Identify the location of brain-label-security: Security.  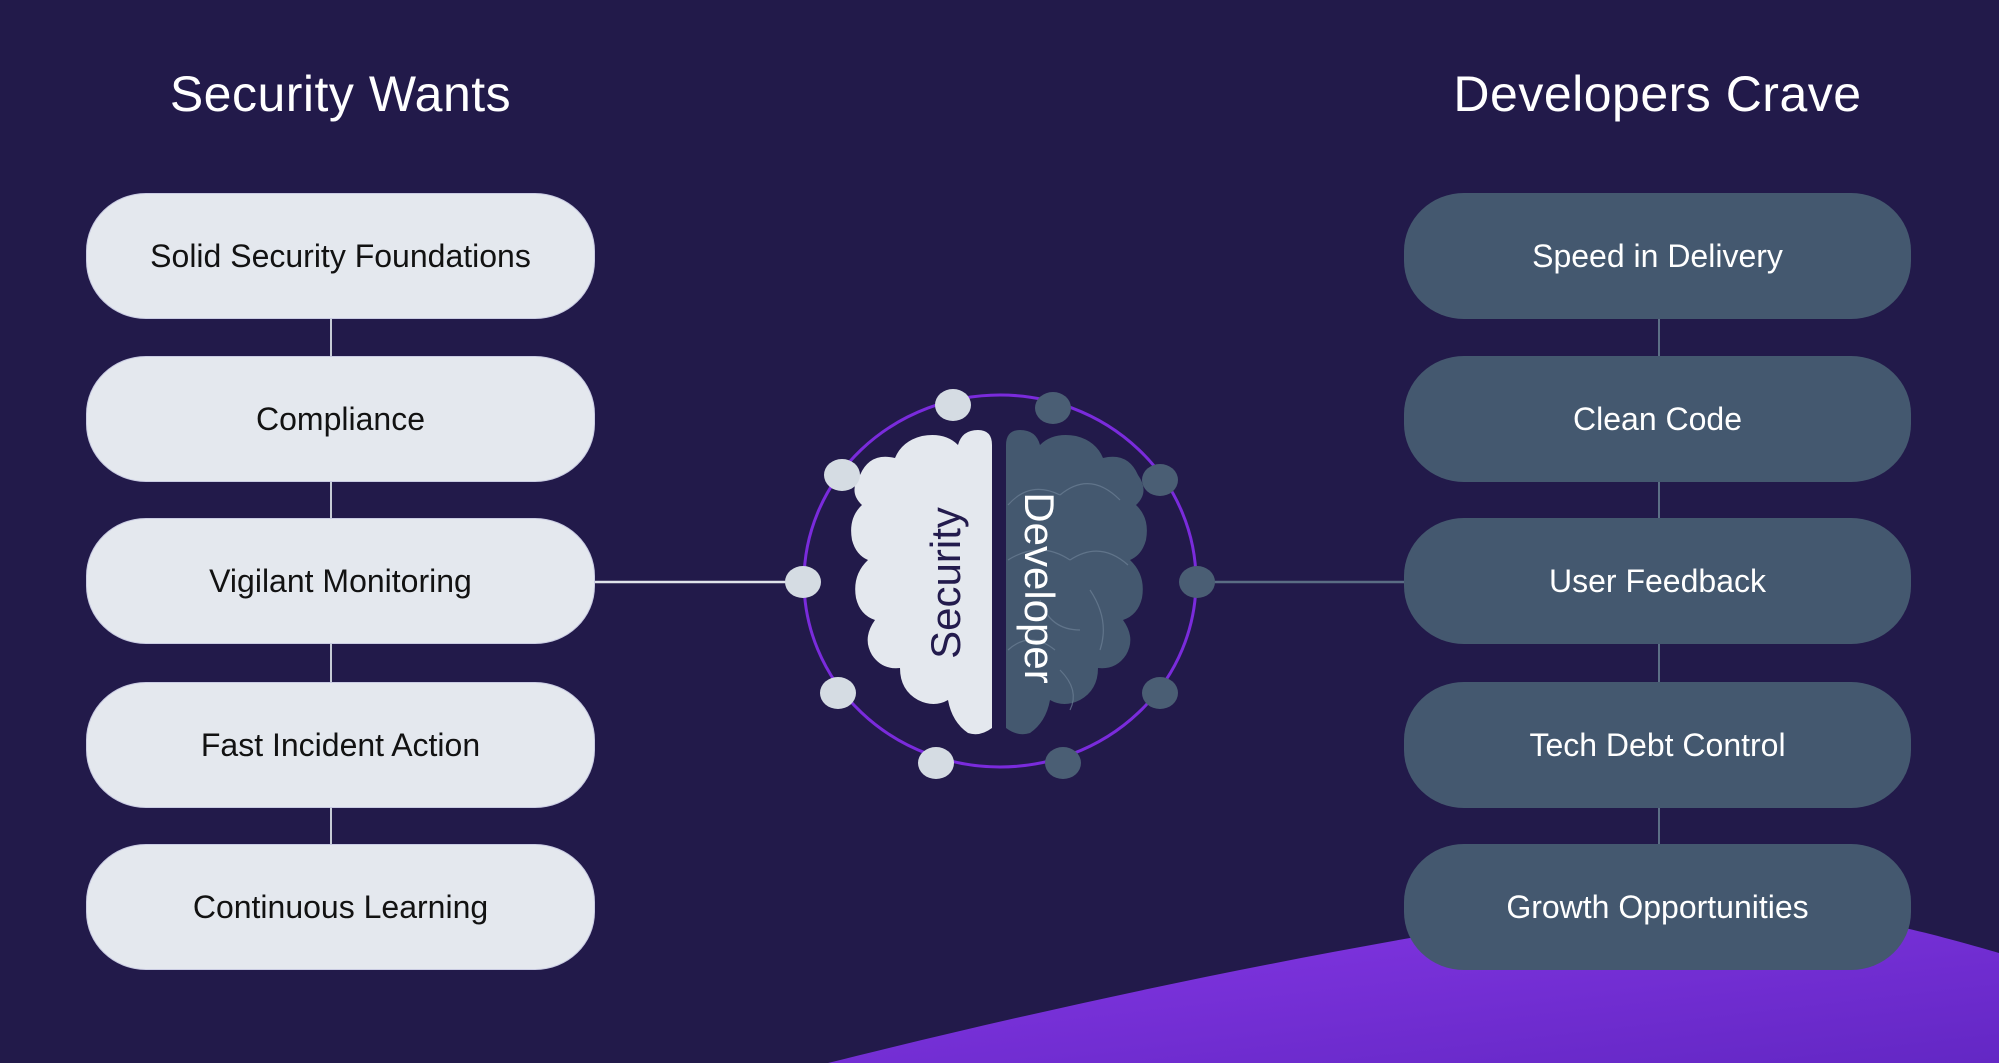
(945, 583).